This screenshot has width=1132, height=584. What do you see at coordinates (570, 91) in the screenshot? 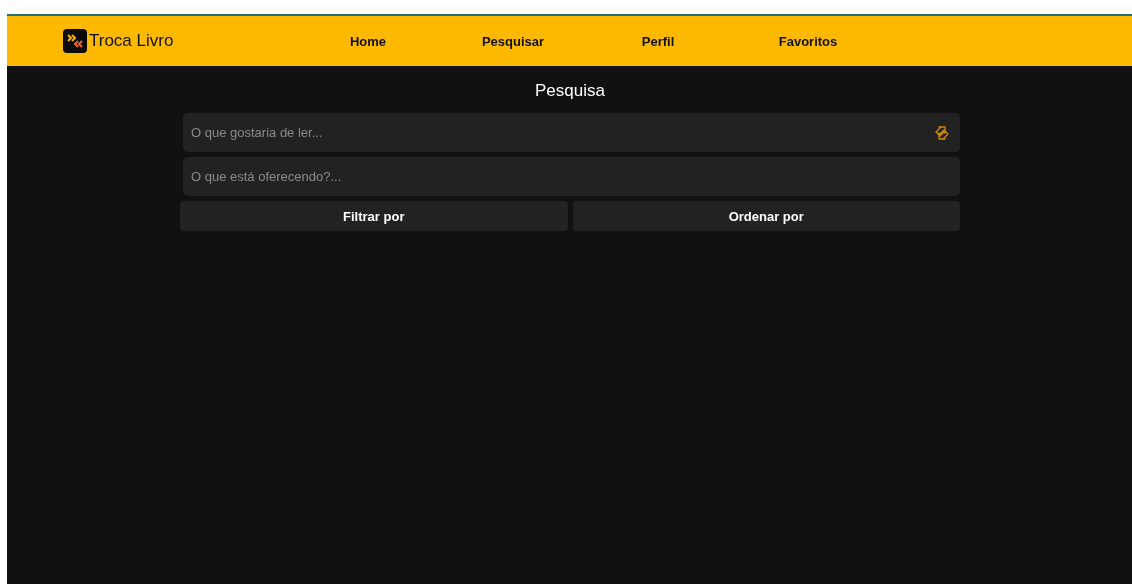
I see `page-title: Pesquisa` at bounding box center [570, 91].